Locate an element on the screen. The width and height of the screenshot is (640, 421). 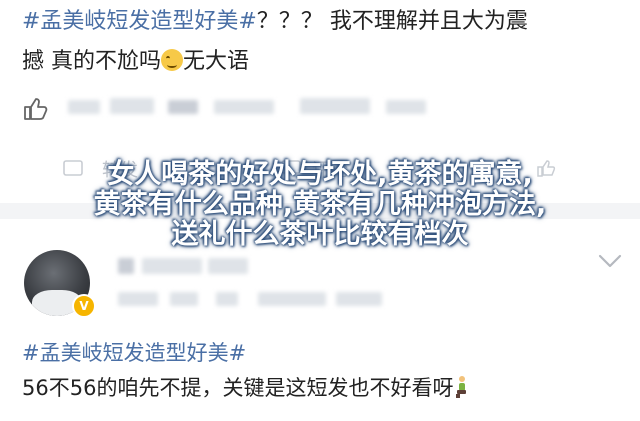
post-1-hashtag: #孟美岐短发造型好美# is located at coordinates (139, 21).